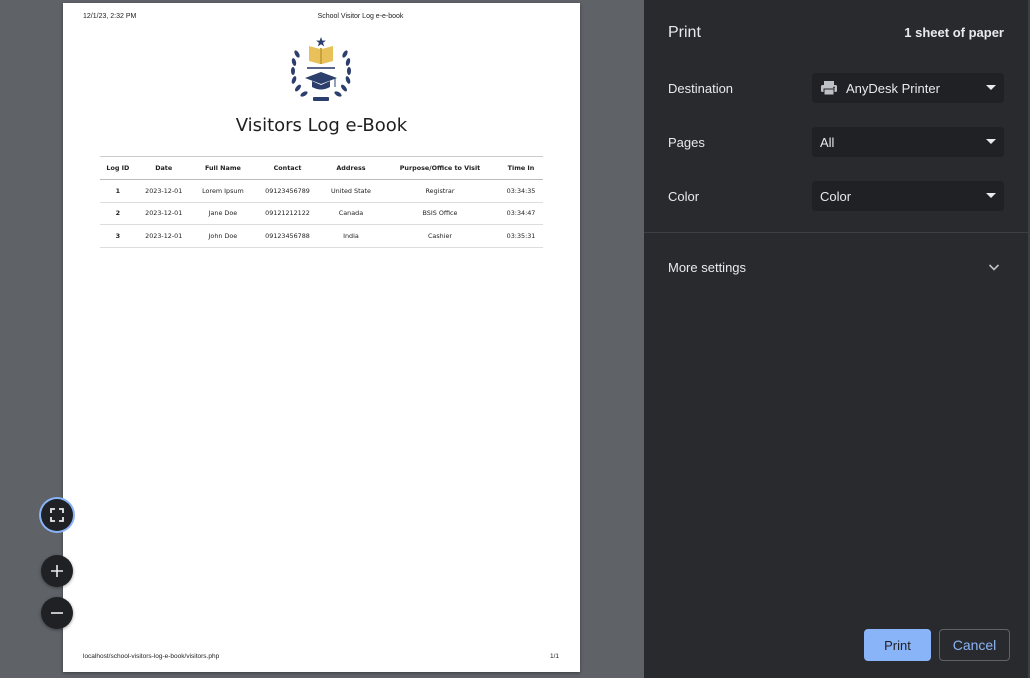  Describe the element at coordinates (827, 142) in the screenshot. I see `pages-value: All` at that location.